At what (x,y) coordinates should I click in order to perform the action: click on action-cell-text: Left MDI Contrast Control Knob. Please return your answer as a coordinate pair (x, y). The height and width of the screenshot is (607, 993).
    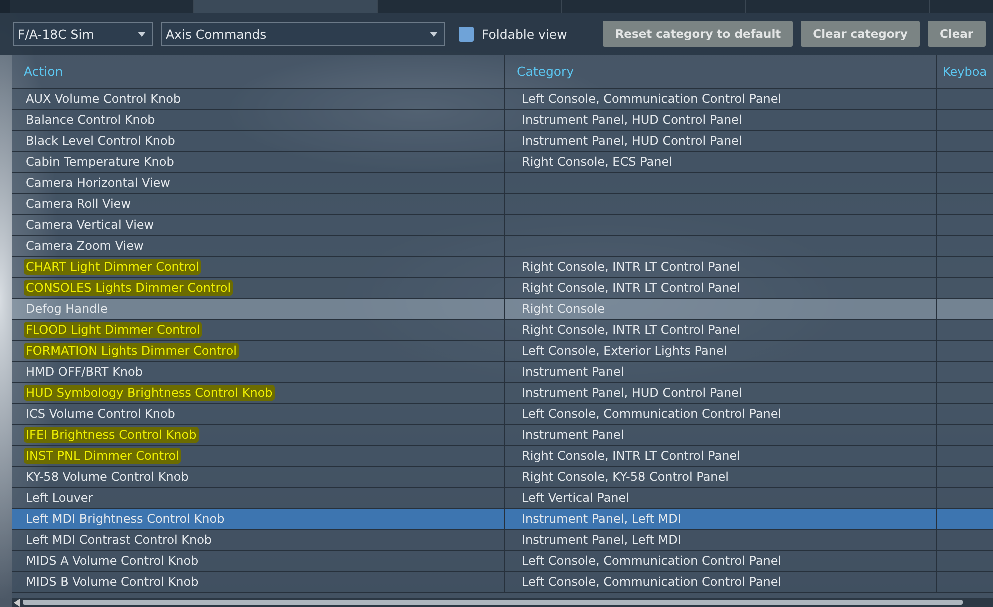
    Looking at the image, I should click on (119, 540).